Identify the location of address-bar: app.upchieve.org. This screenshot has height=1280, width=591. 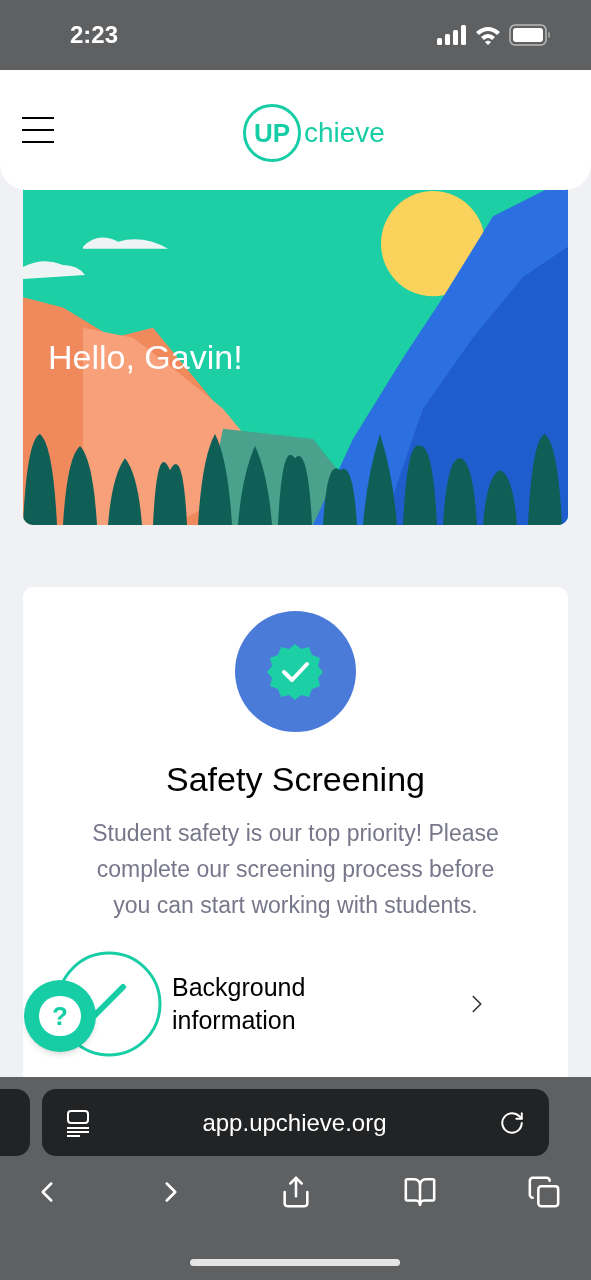
(295, 1122).